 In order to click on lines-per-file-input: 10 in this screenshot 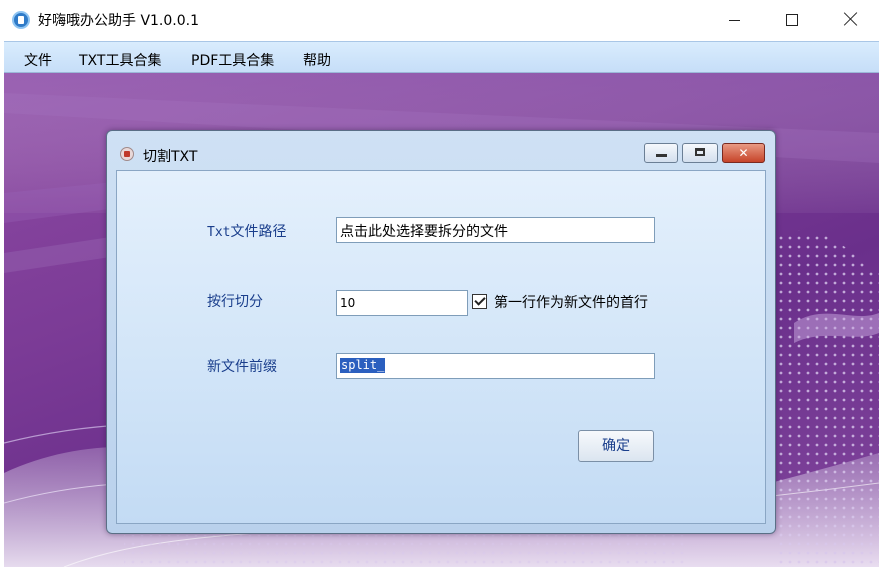, I will do `click(402, 303)`.